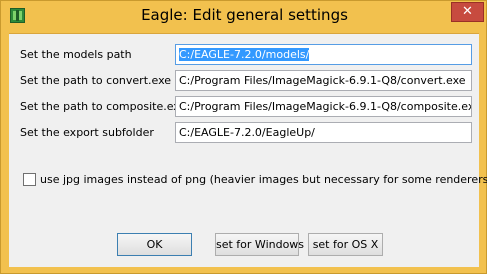  Describe the element at coordinates (87, 132) in the screenshot. I see `export-subfolder-label: Set the export subfolder` at that location.